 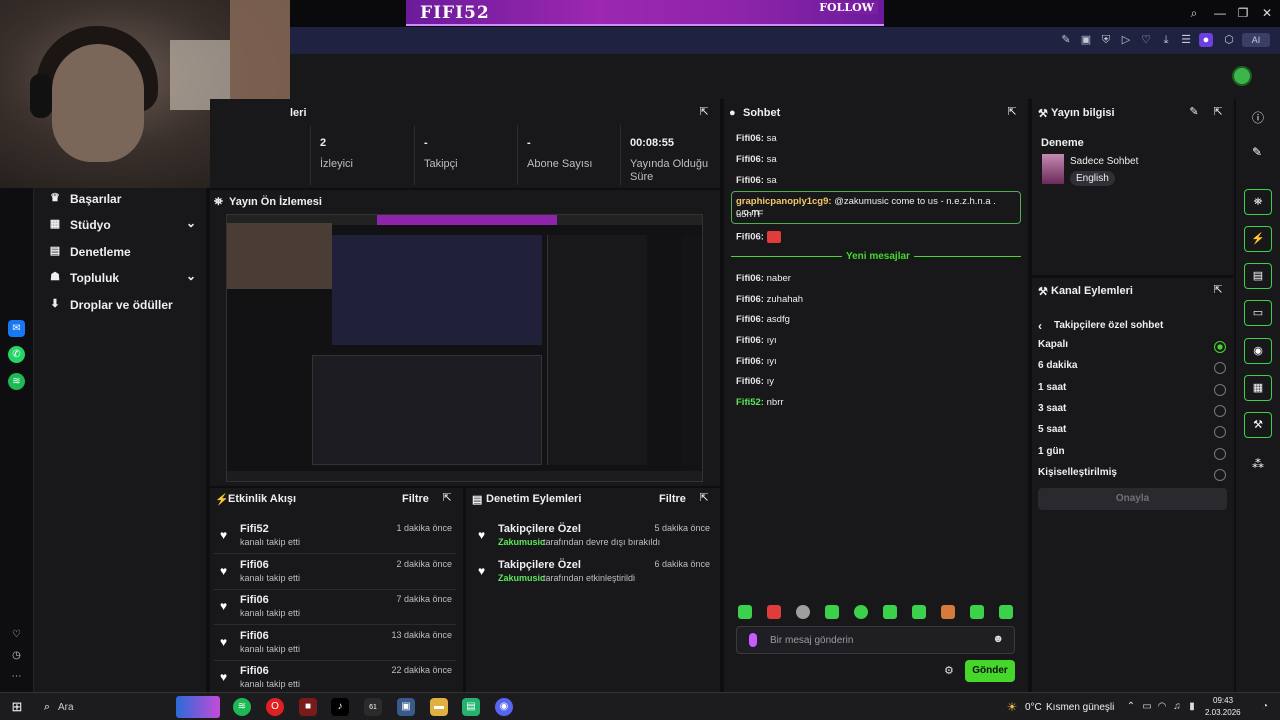 I want to click on whatsapp-icon: ✆, so click(x=16, y=354).